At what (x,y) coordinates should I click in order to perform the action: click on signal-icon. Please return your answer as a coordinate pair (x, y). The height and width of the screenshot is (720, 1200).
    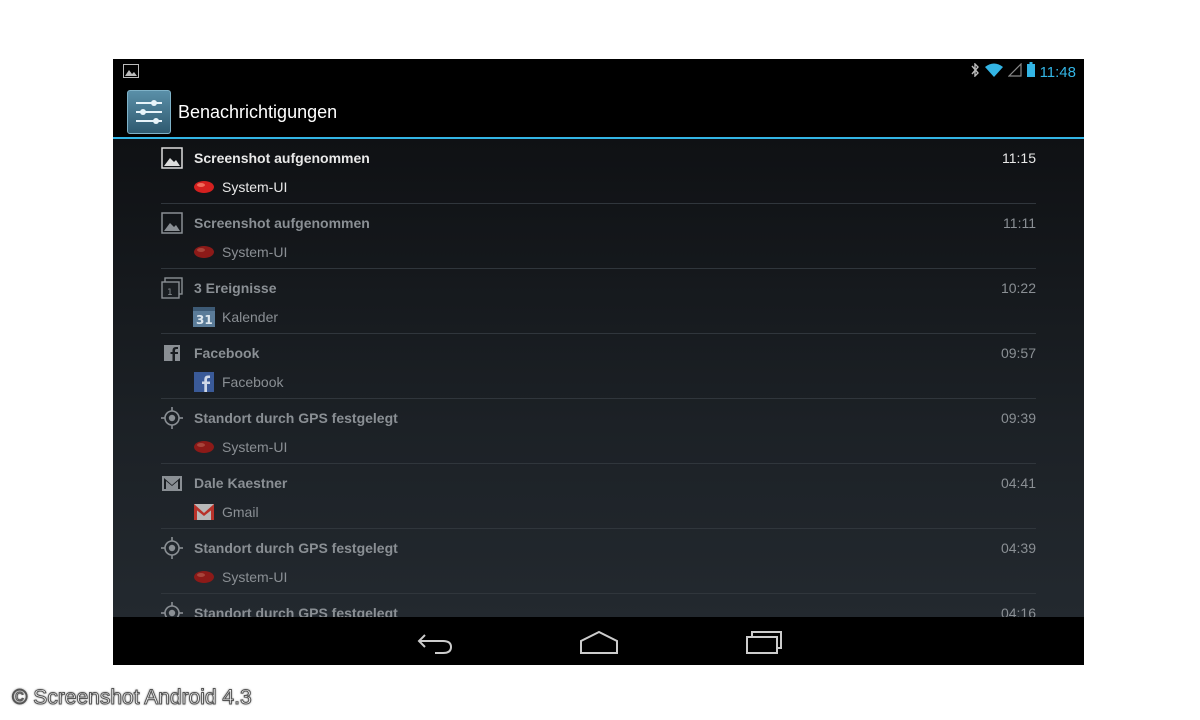
    Looking at the image, I should click on (1014, 72).